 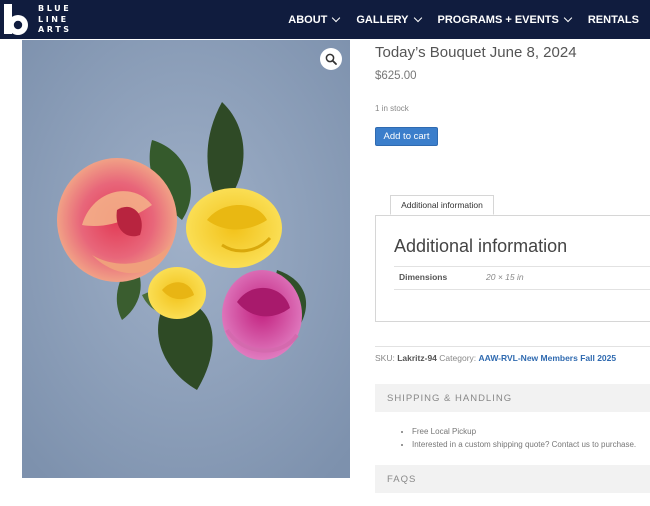 I want to click on logo-line-line: LINE, so click(x=53, y=19).